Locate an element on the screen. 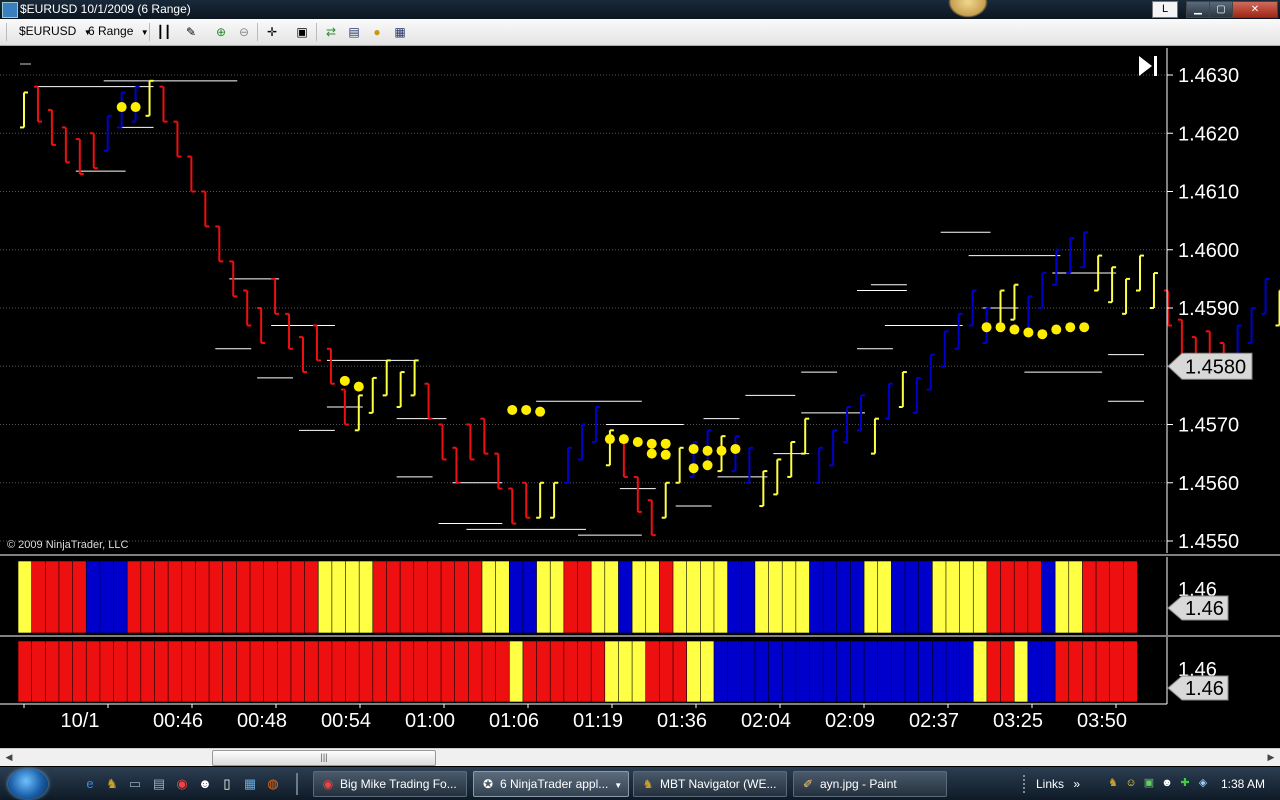 Image resolution: width=1280 pixels, height=800 pixels. scroll-to-end-icon is located at coordinates (1148, 66).